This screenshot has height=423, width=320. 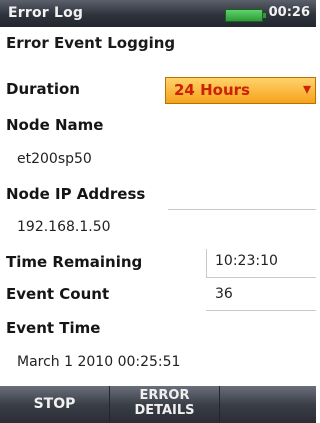 I want to click on stop-button: STOP, so click(x=55, y=404).